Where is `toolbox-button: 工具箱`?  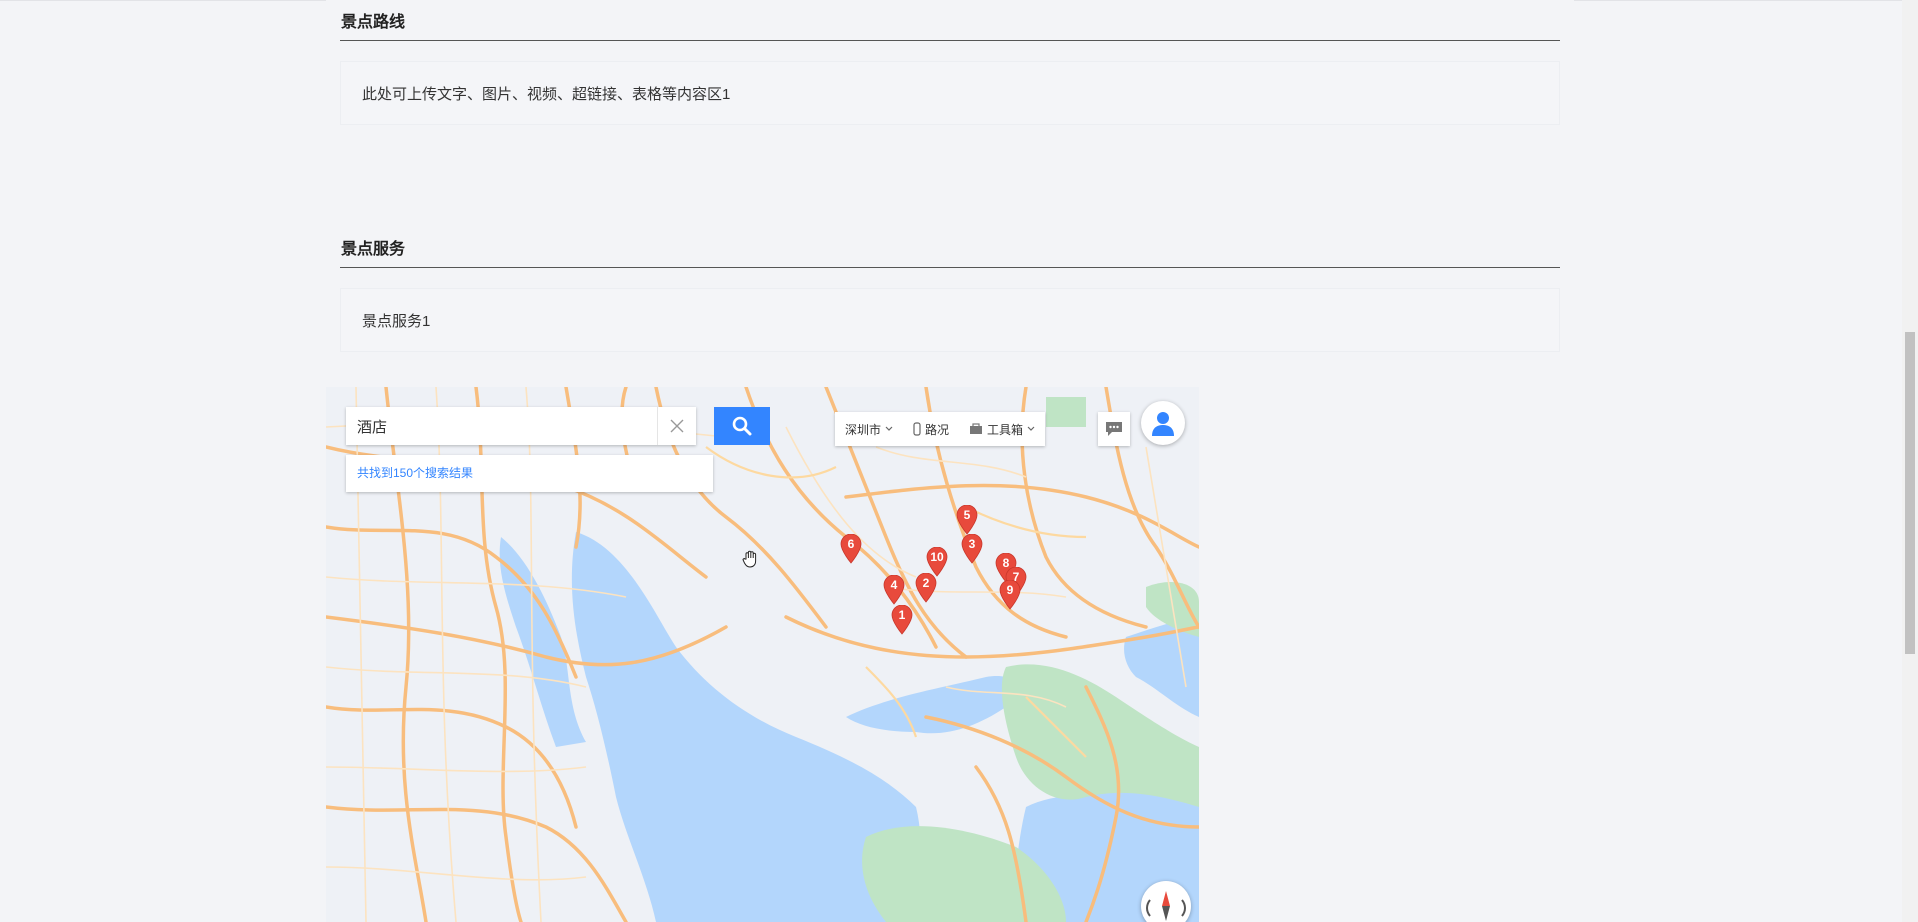 toolbox-button: 工具箱 is located at coordinates (1002, 429).